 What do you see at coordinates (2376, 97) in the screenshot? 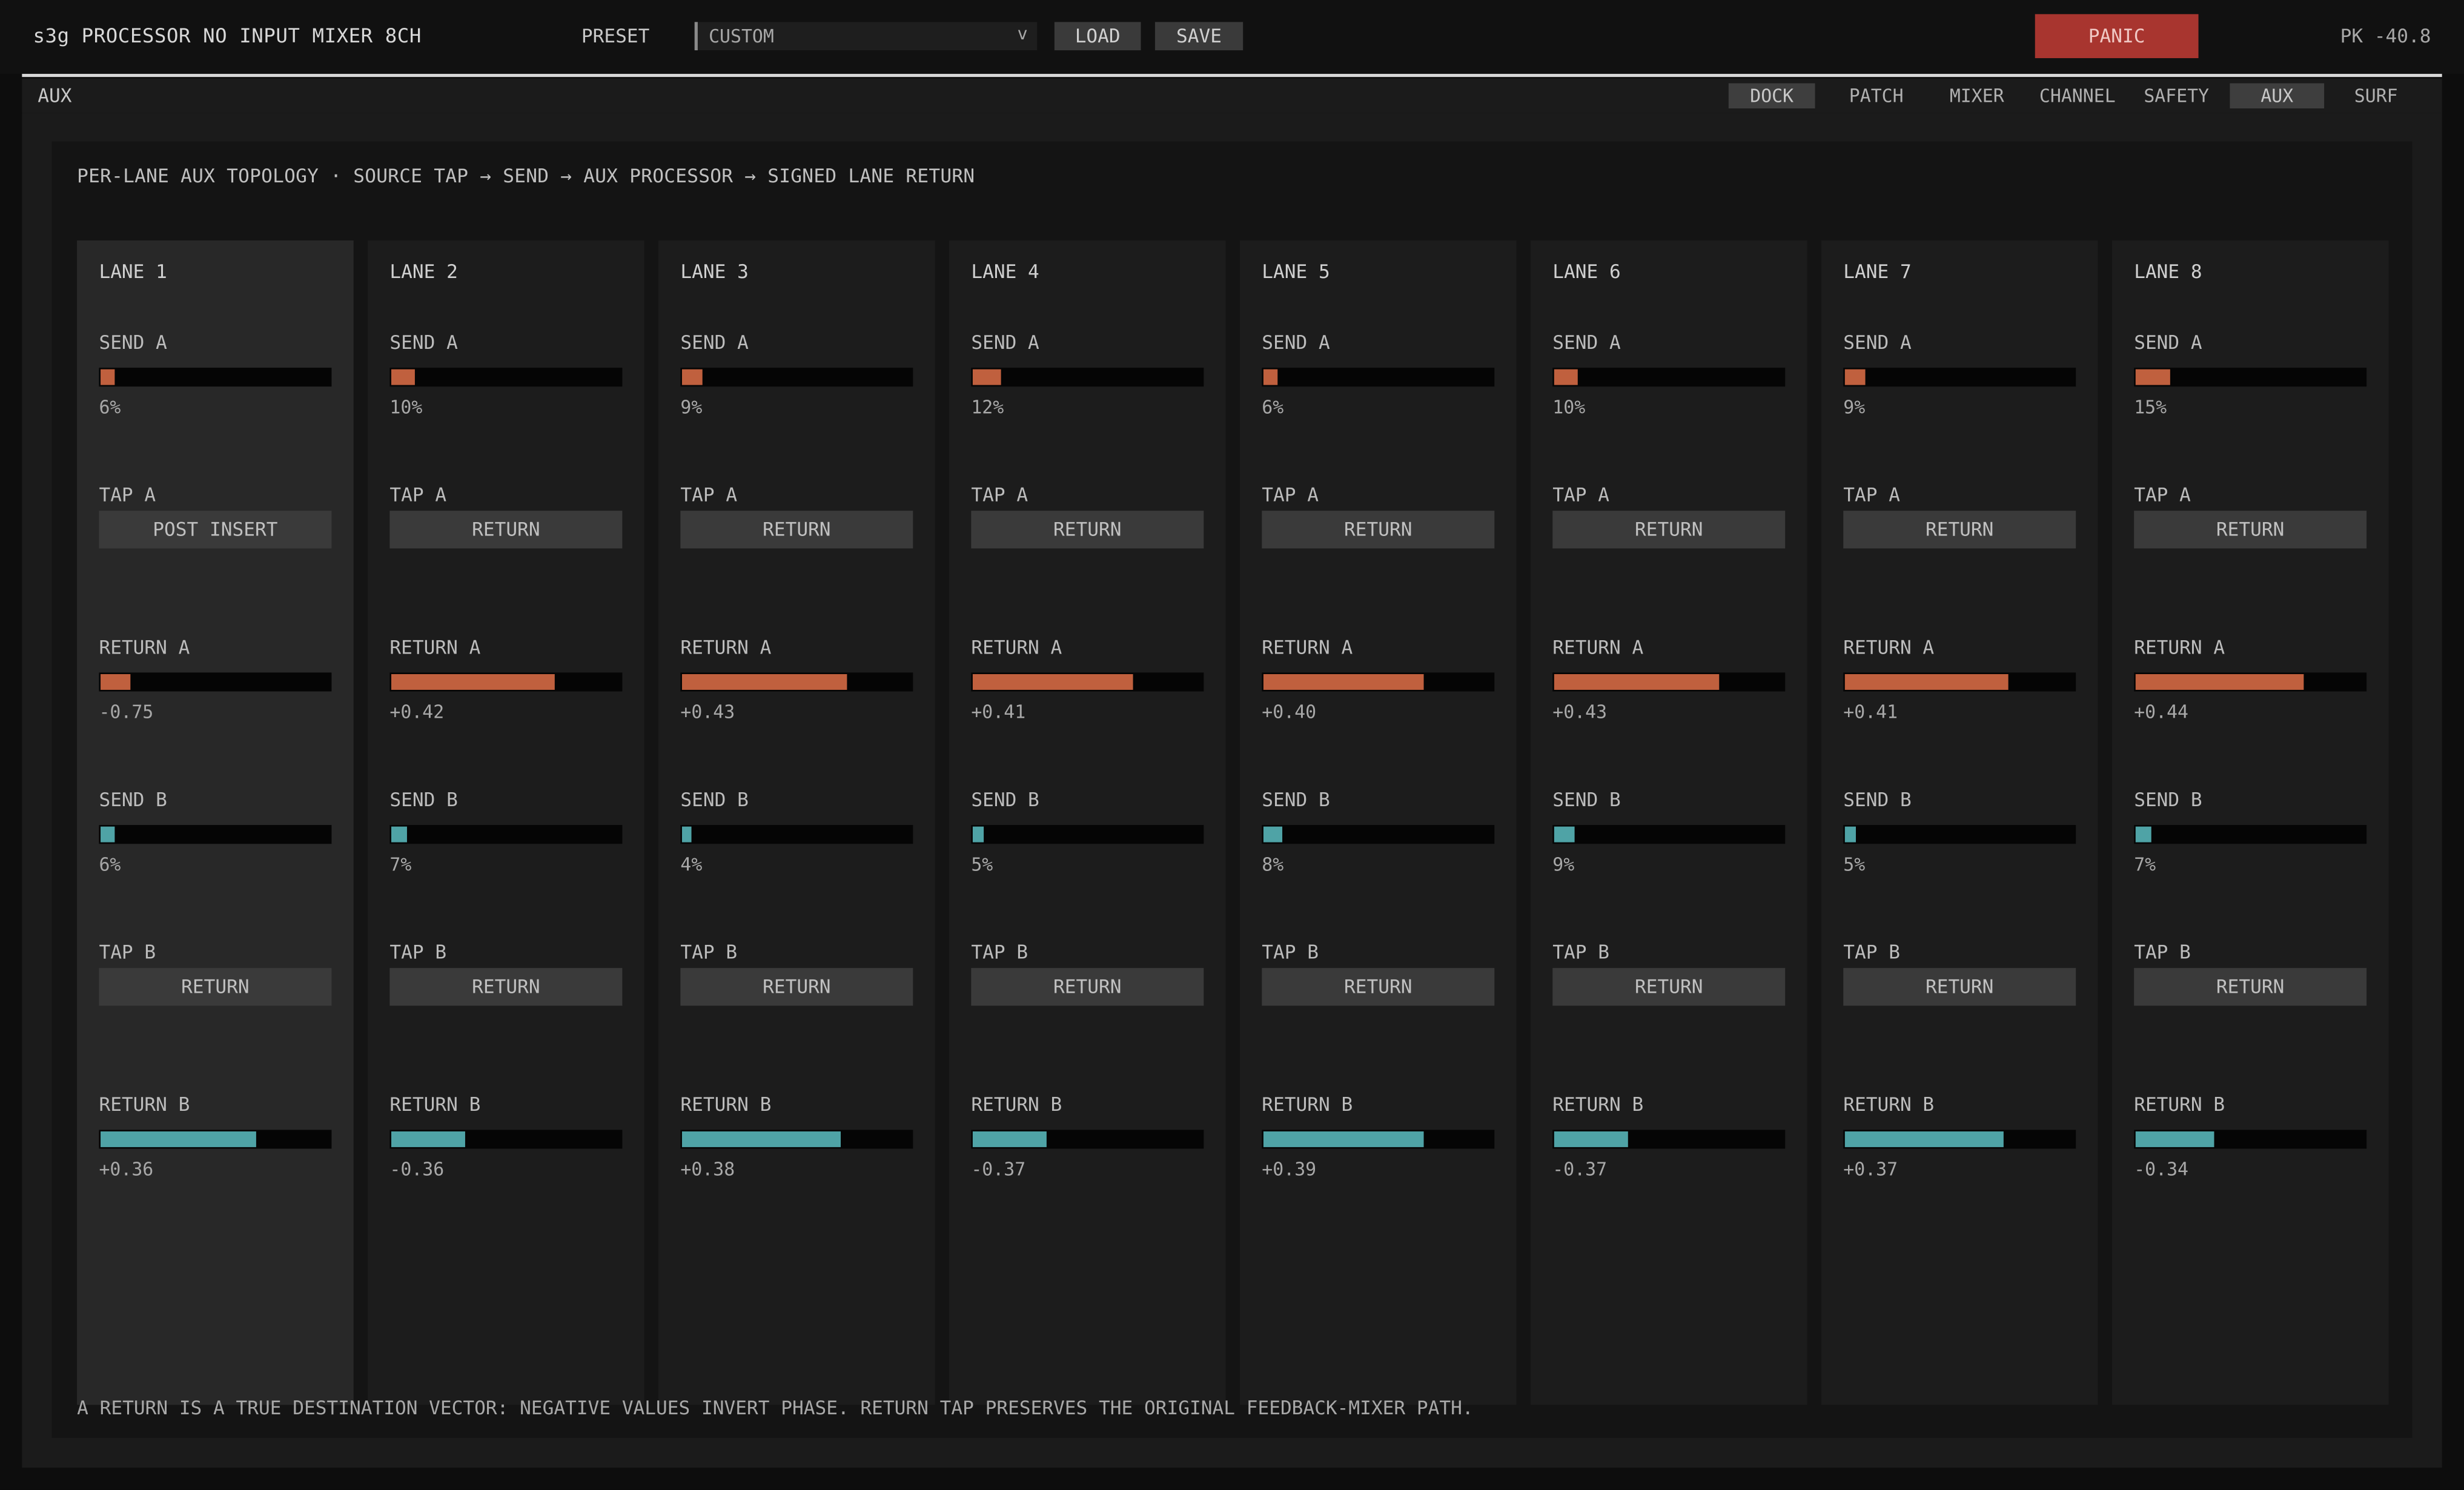
I see `tab-surf: SURF` at bounding box center [2376, 97].